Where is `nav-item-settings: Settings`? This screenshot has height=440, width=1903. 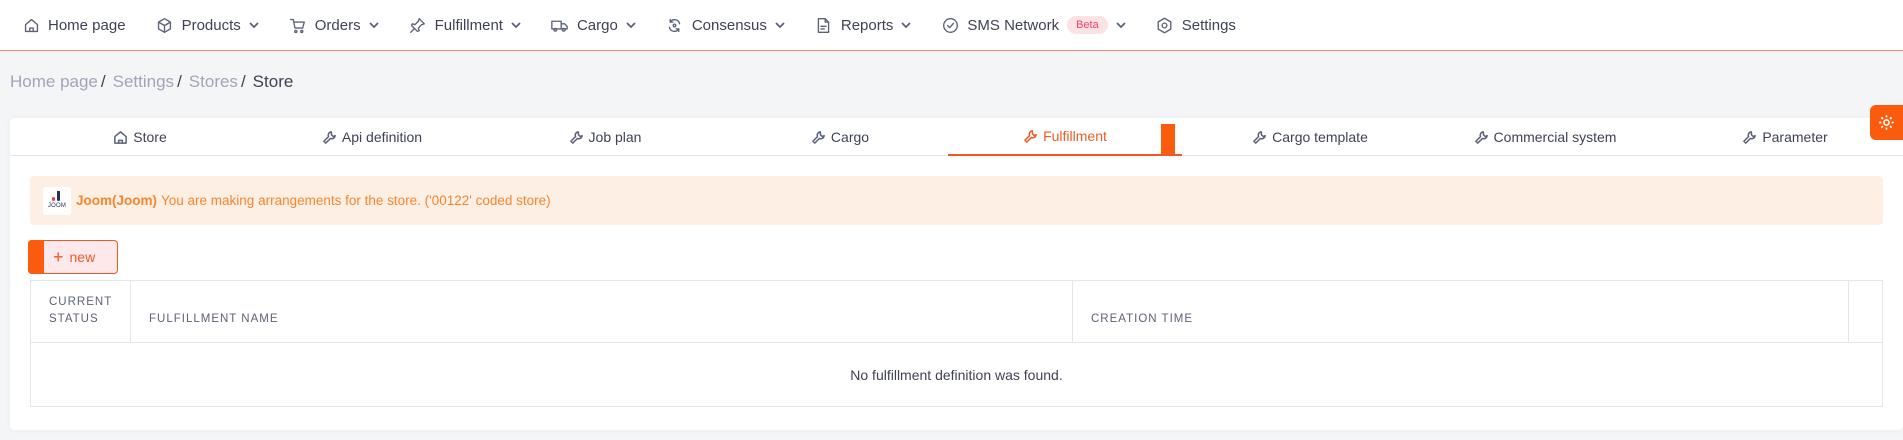 nav-item-settings: Settings is located at coordinates (1196, 25).